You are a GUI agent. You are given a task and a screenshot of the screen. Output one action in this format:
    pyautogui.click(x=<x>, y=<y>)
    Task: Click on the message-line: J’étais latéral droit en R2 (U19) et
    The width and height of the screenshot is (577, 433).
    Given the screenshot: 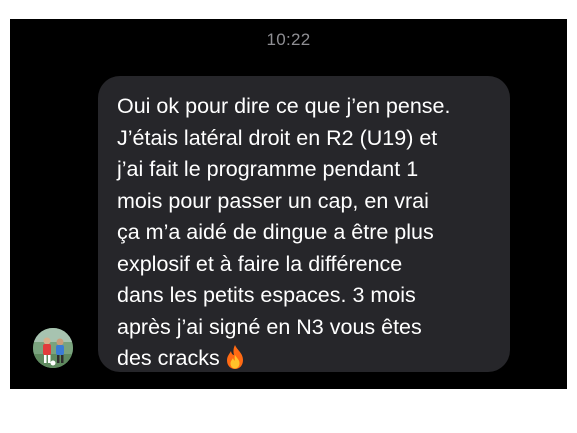 What is the action you would take?
    pyautogui.click(x=277, y=137)
    